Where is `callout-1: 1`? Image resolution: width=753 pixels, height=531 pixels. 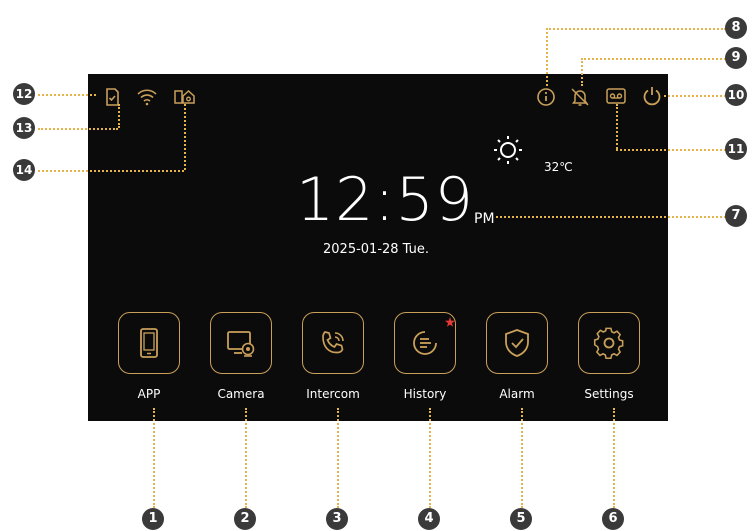
callout-1: 1 is located at coordinates (153, 519).